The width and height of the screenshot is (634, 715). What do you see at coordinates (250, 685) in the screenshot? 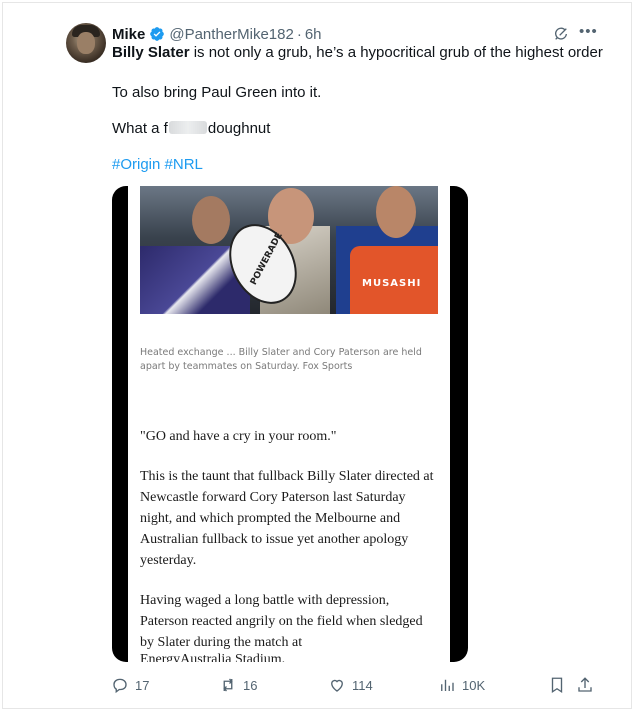
I see `repost-count: 16` at bounding box center [250, 685].